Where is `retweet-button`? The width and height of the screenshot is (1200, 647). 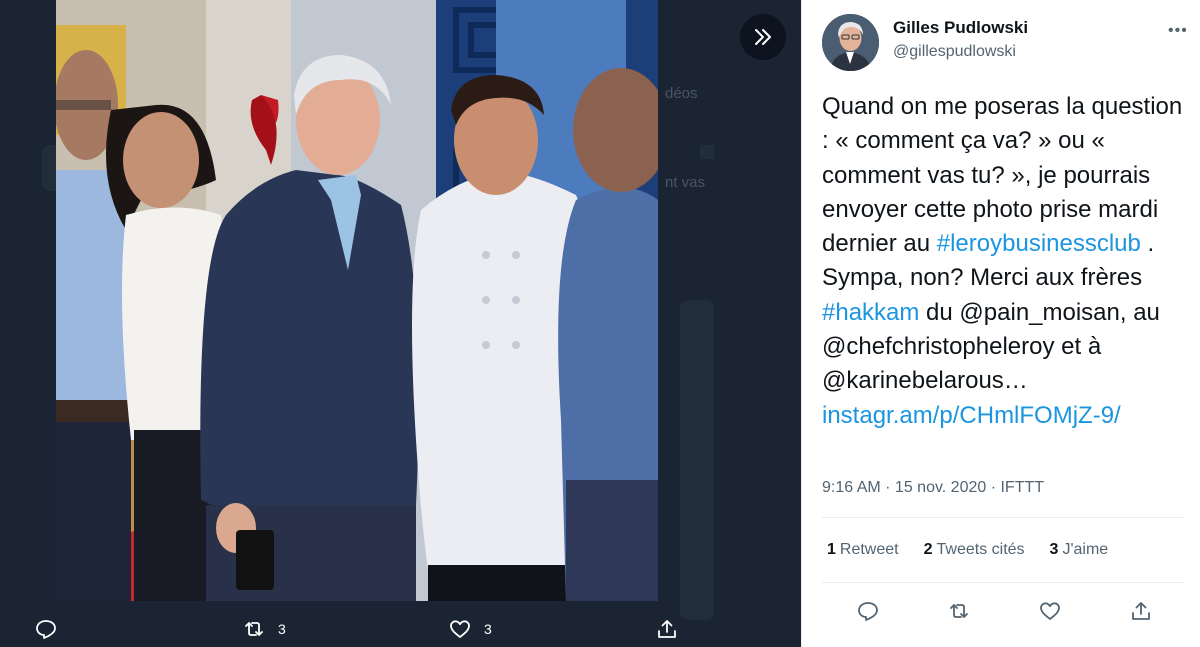
retweet-button is located at coordinates (959, 611).